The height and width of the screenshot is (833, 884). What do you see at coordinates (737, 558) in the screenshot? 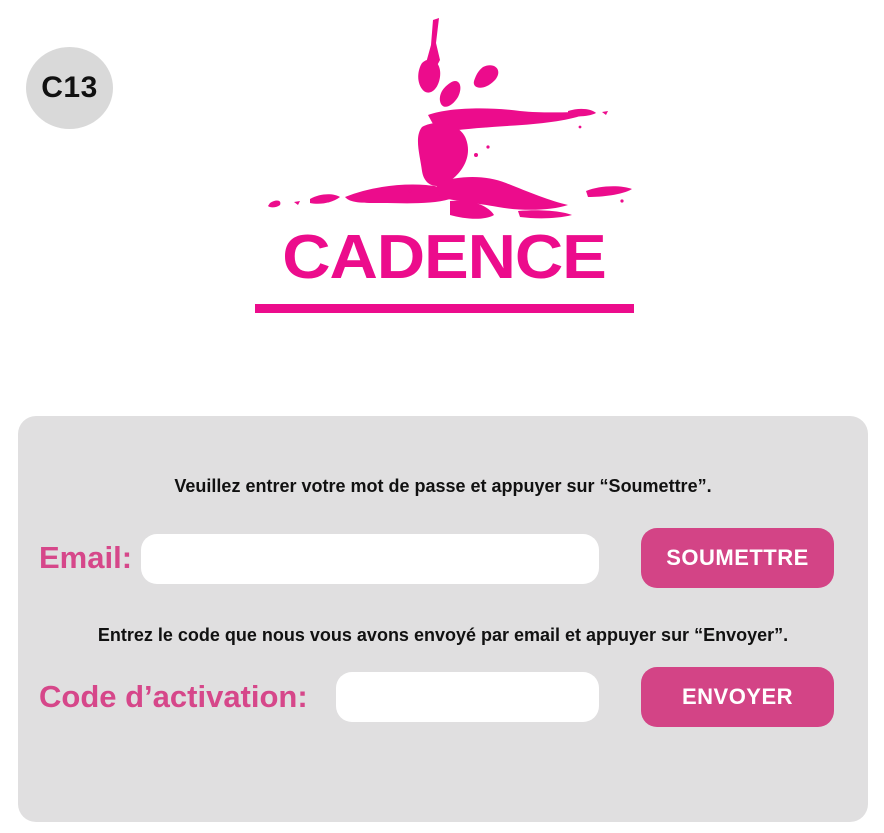
I see `submit-button: SOUMETTRE` at bounding box center [737, 558].